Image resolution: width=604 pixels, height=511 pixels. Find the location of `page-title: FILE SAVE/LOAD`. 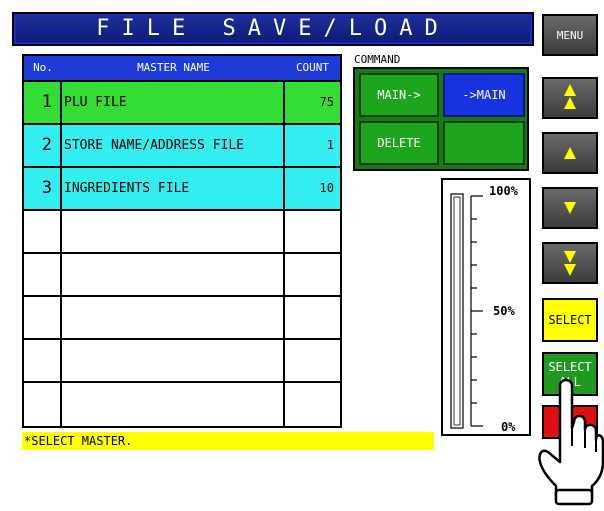

page-title: FILE SAVE/LOAD is located at coordinates (273, 29).